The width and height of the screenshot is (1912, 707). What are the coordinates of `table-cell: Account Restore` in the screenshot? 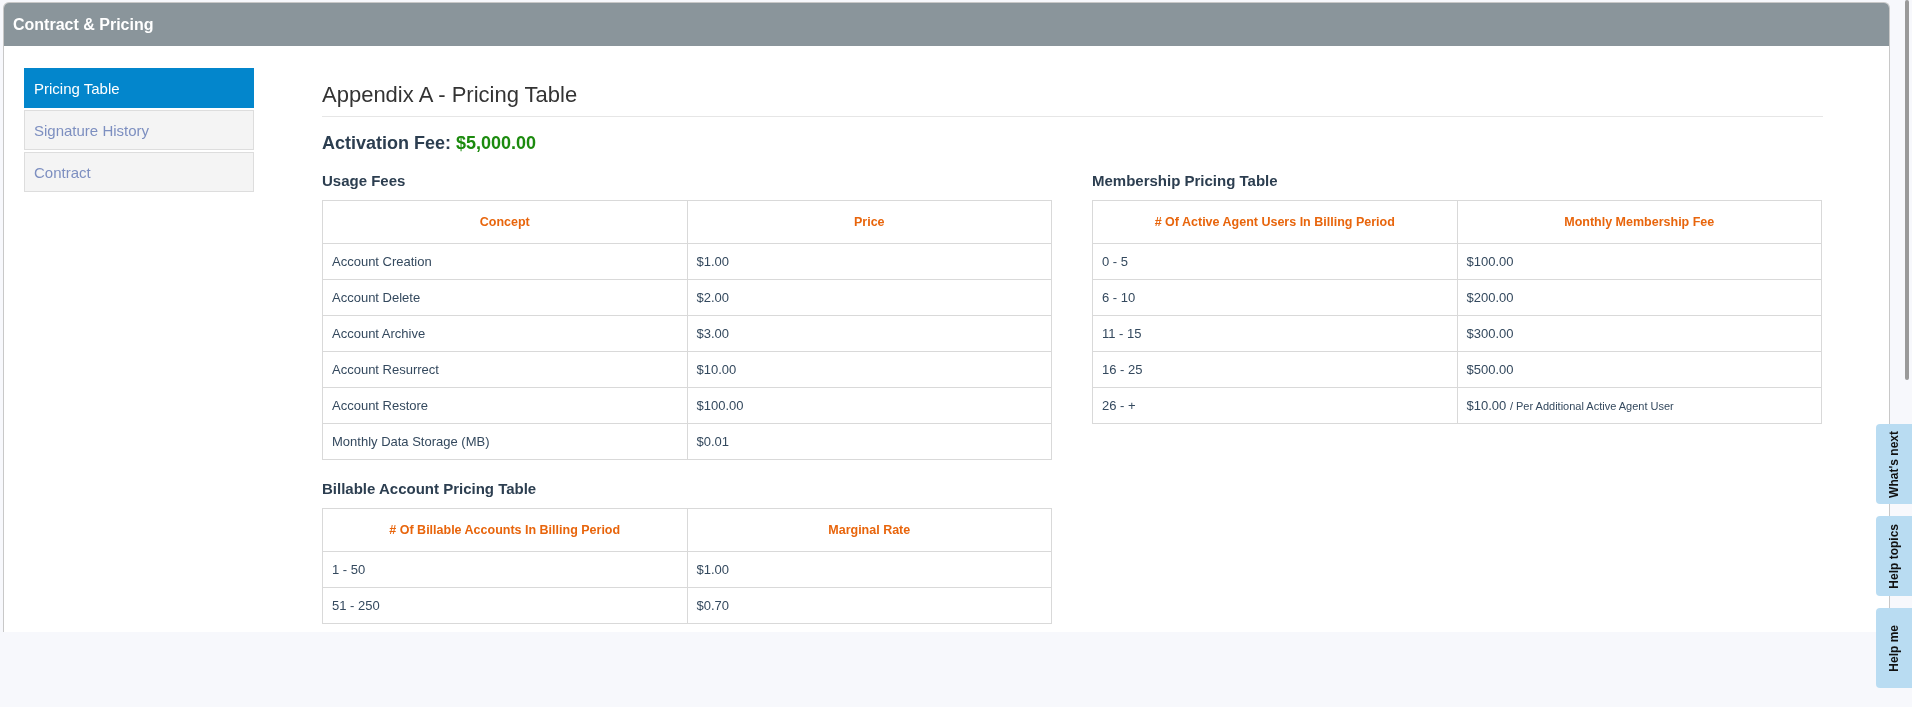 It's located at (504, 405).